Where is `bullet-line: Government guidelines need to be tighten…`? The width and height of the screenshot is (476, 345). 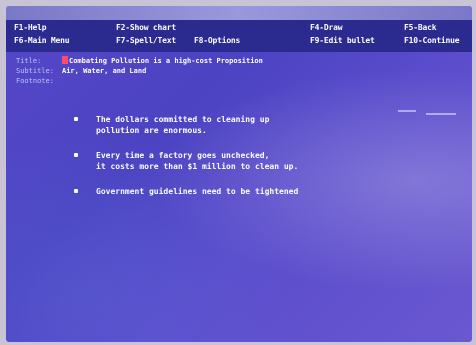
bullet-line: Government guidelines need to be tighten… is located at coordinates (197, 191).